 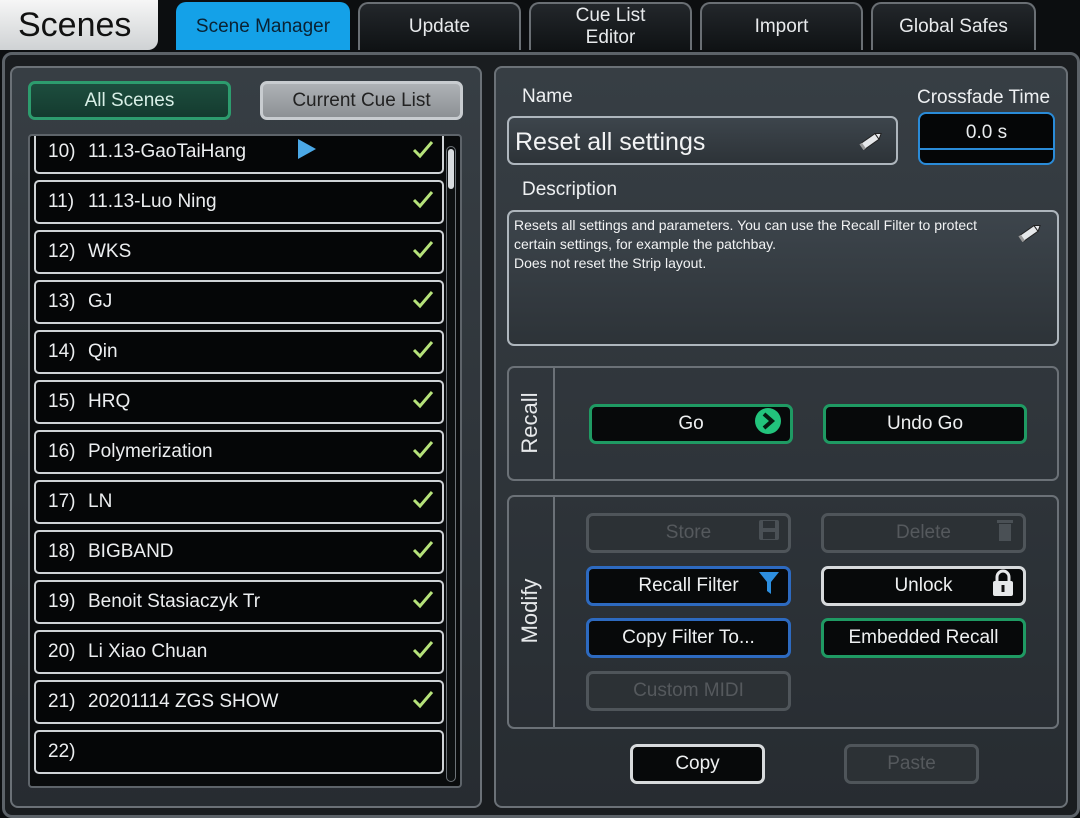 I want to click on copy-button: Copy, so click(x=697, y=764).